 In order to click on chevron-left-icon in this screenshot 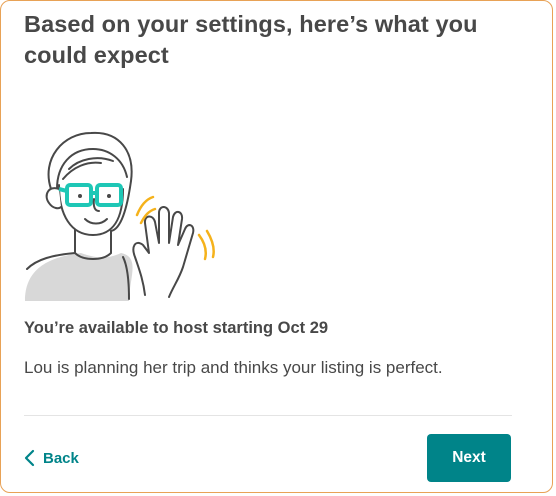, I will do `click(29, 458)`.